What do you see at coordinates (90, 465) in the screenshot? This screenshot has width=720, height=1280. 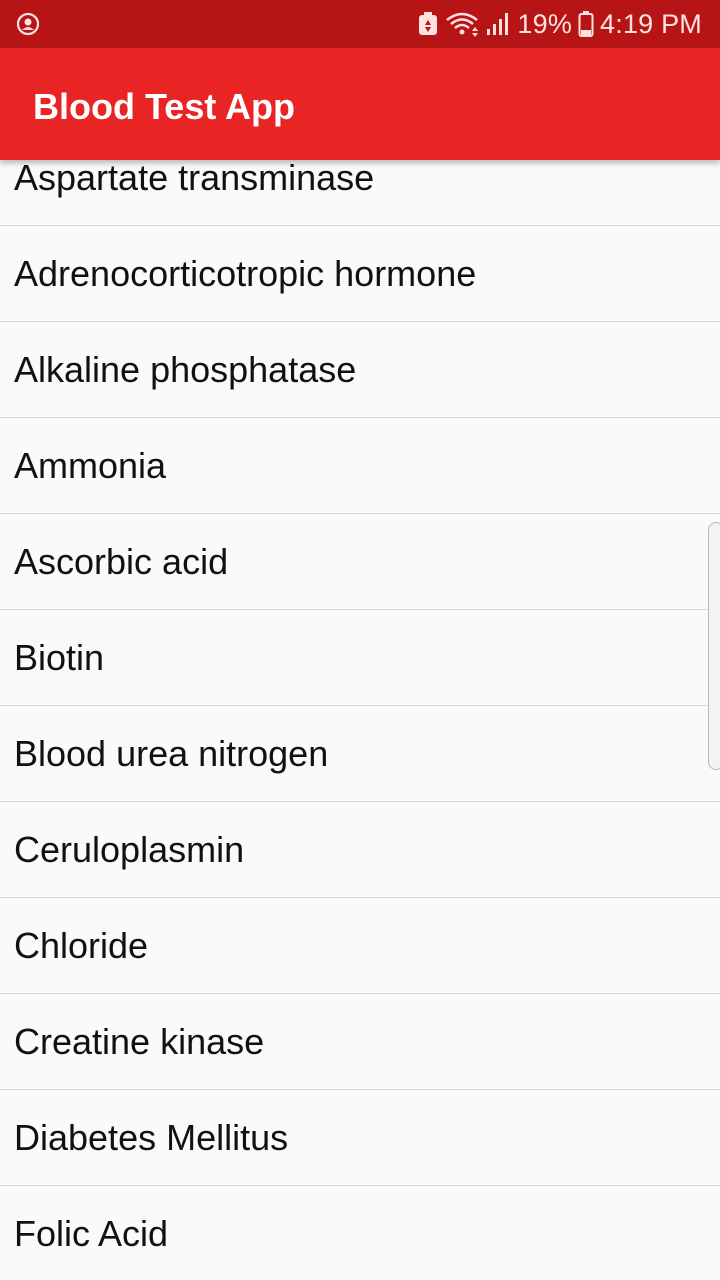 I see `list-item-label: Ammonia` at bounding box center [90, 465].